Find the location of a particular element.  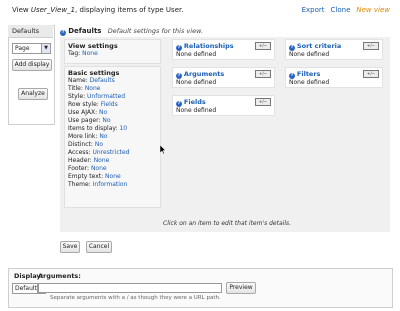

arguments-label: Arguments: is located at coordinates (59, 276).